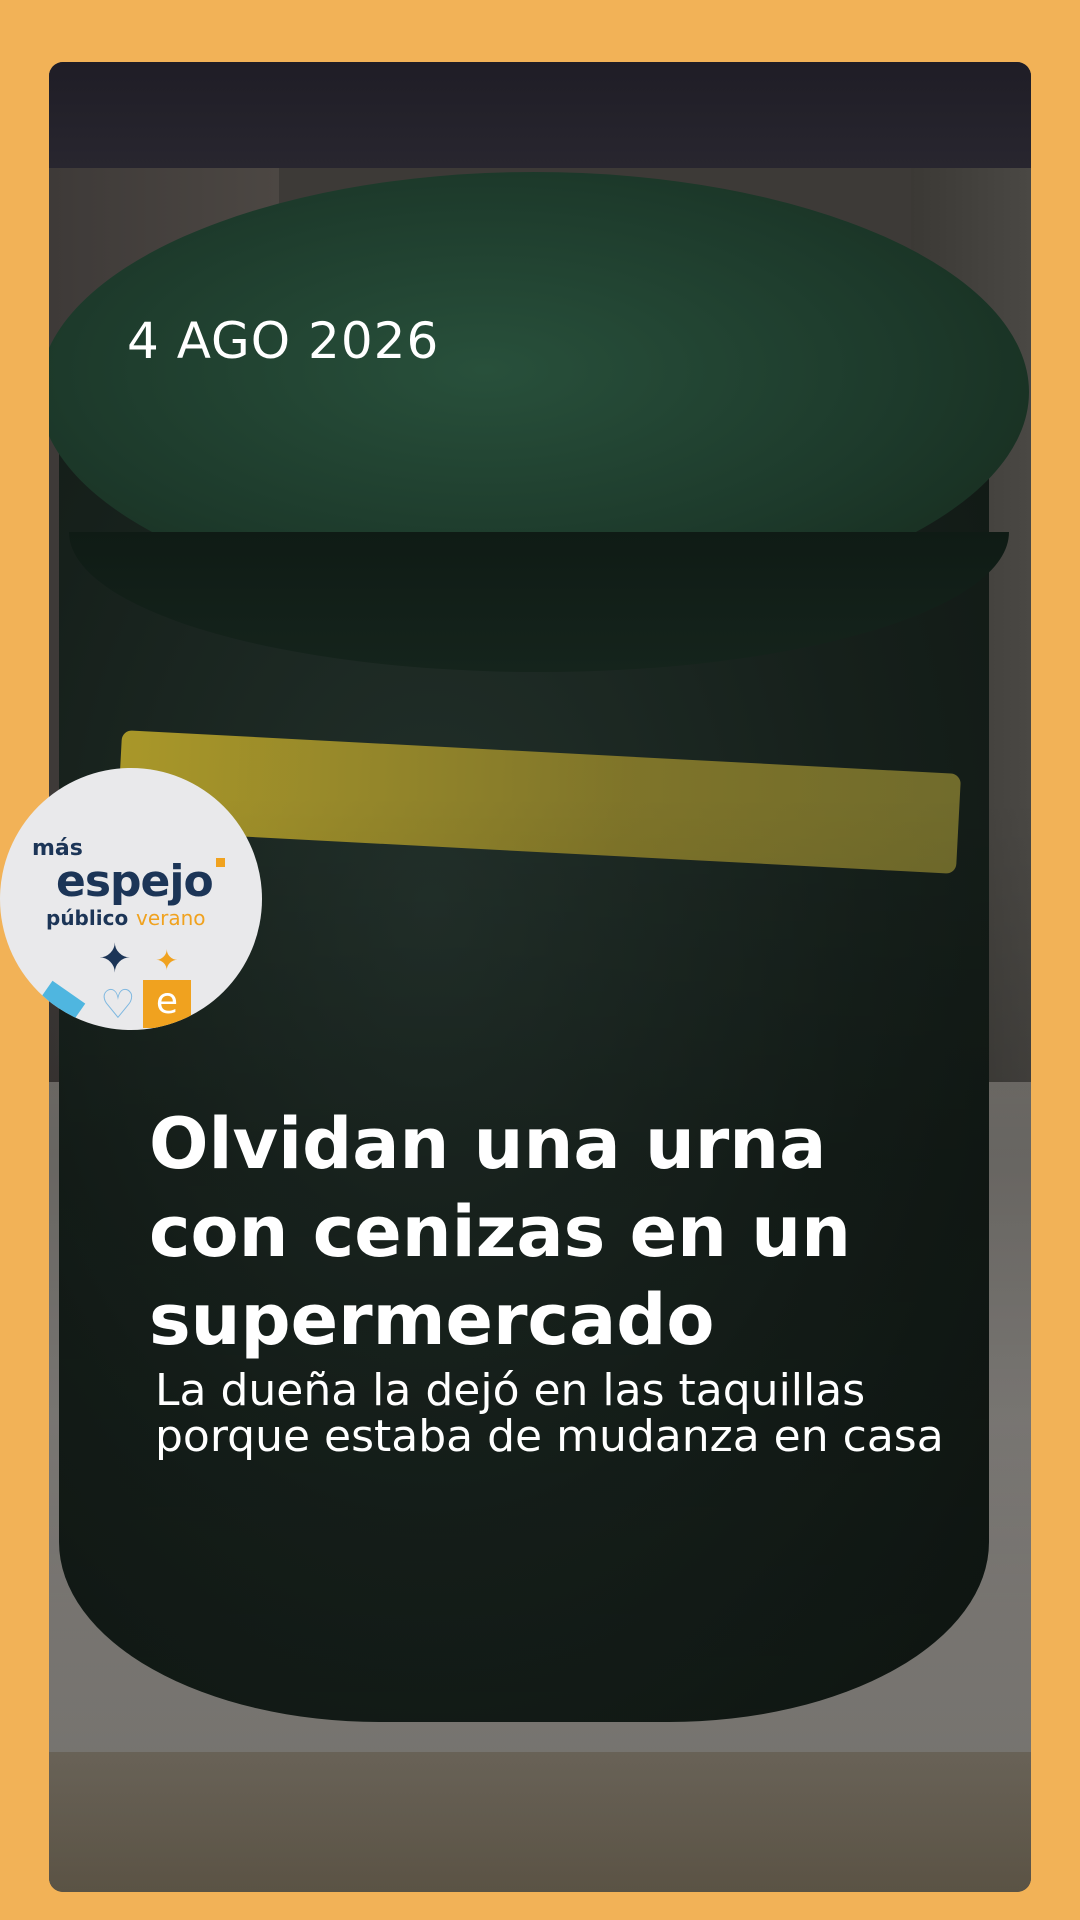 This screenshot has height=1920, width=1080. Describe the element at coordinates (115, 959) in the screenshot. I see `sparkle-icon: ✦` at that location.